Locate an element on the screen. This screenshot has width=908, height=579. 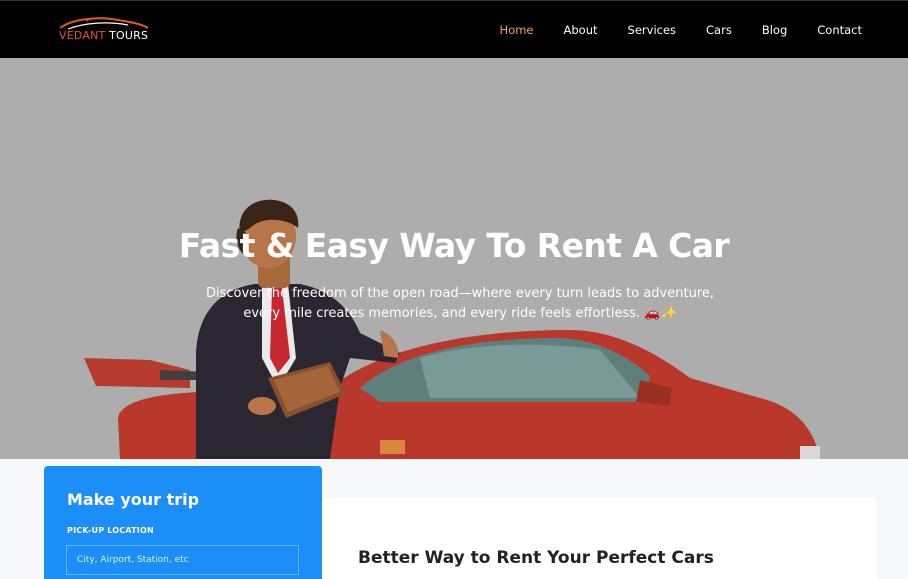
about-card: Better Way to Rent Your Perfect Cars is located at coordinates (599, 538).